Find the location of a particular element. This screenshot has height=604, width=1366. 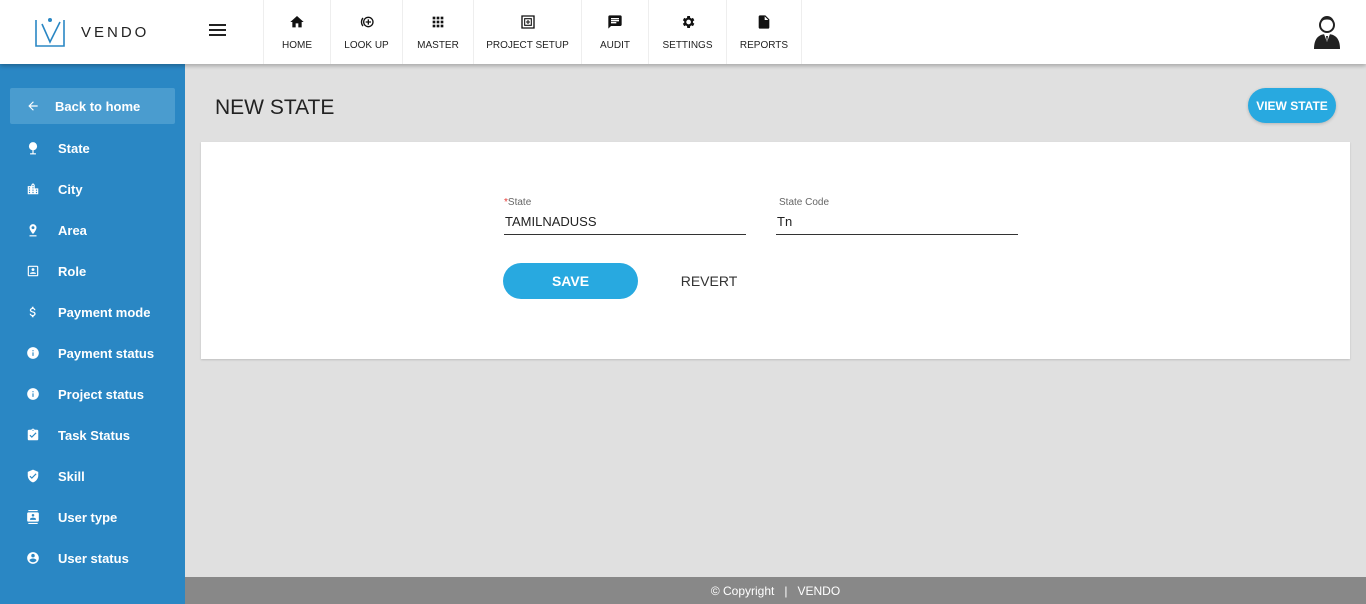

document-icon is located at coordinates (764, 22).